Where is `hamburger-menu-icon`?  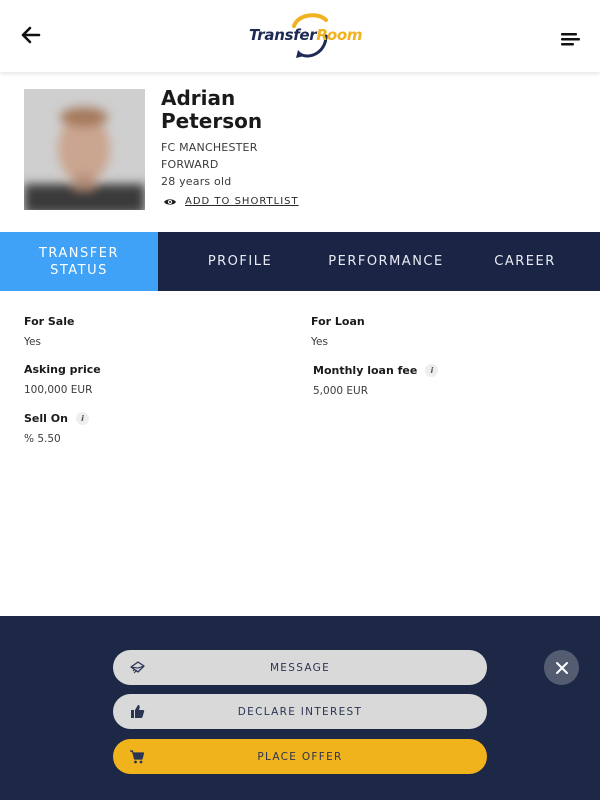
hamburger-menu-icon is located at coordinates (570, 39).